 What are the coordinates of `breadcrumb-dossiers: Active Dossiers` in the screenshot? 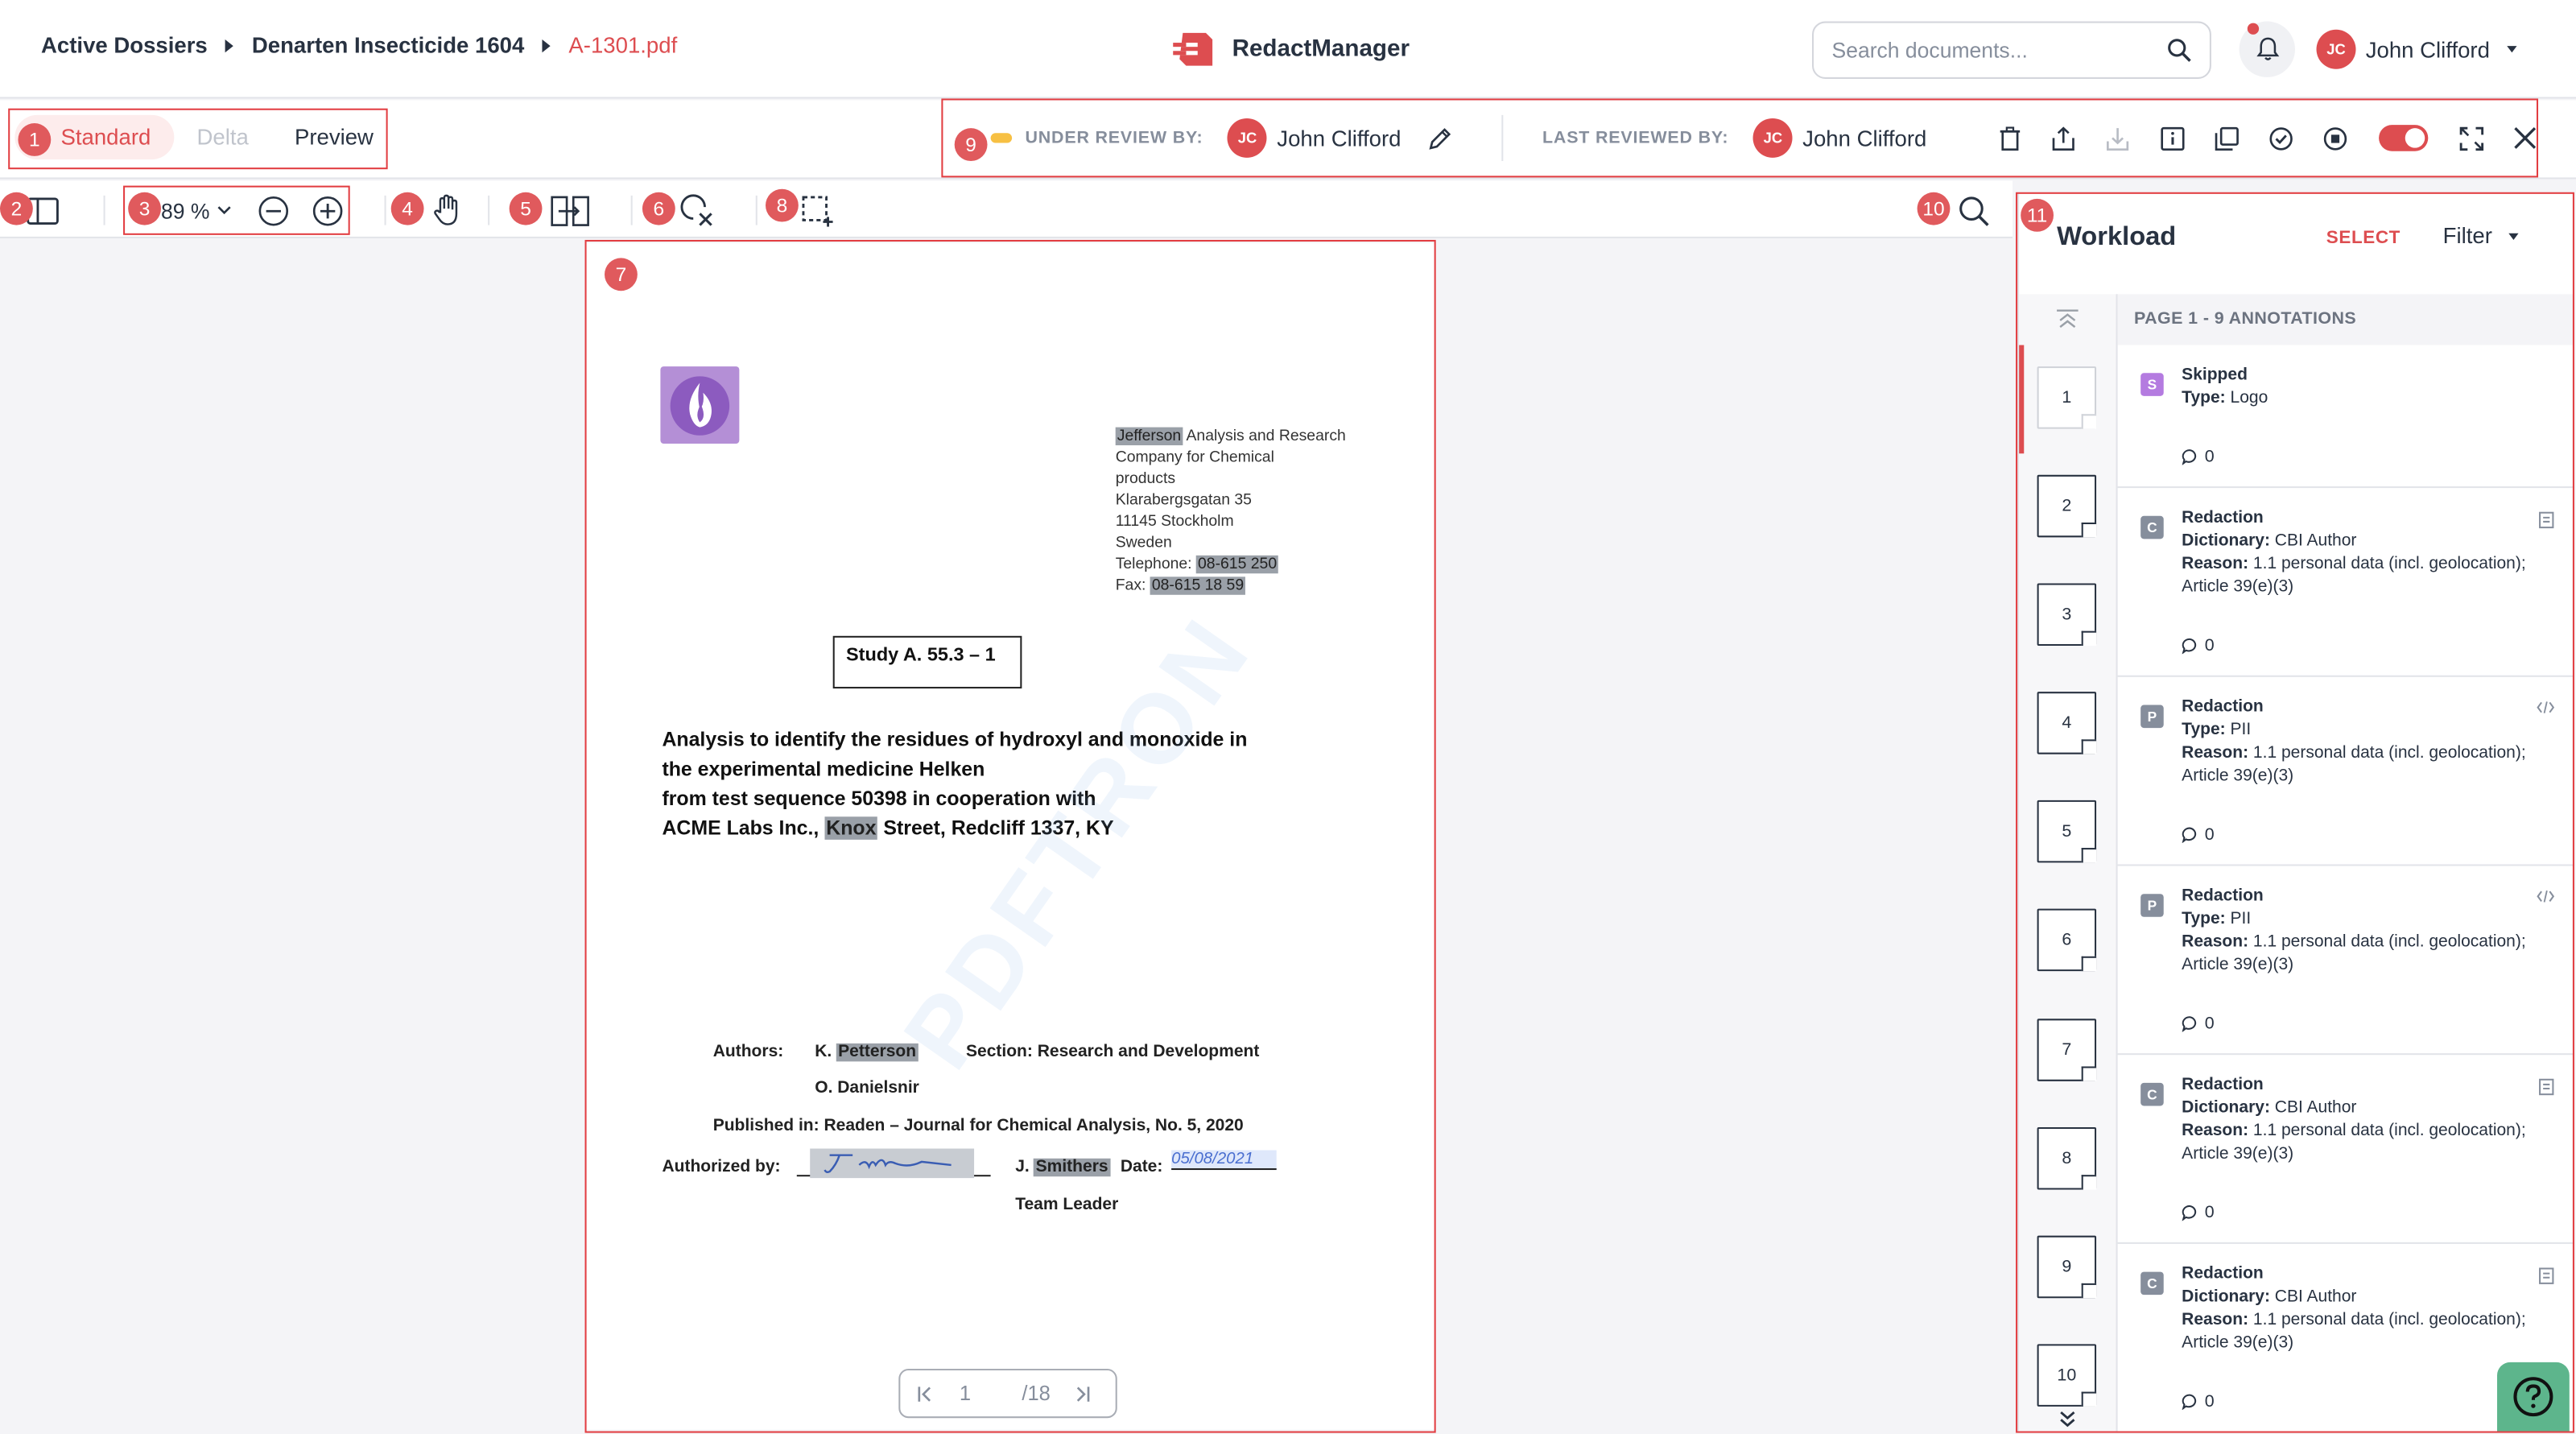 It's located at (124, 45).